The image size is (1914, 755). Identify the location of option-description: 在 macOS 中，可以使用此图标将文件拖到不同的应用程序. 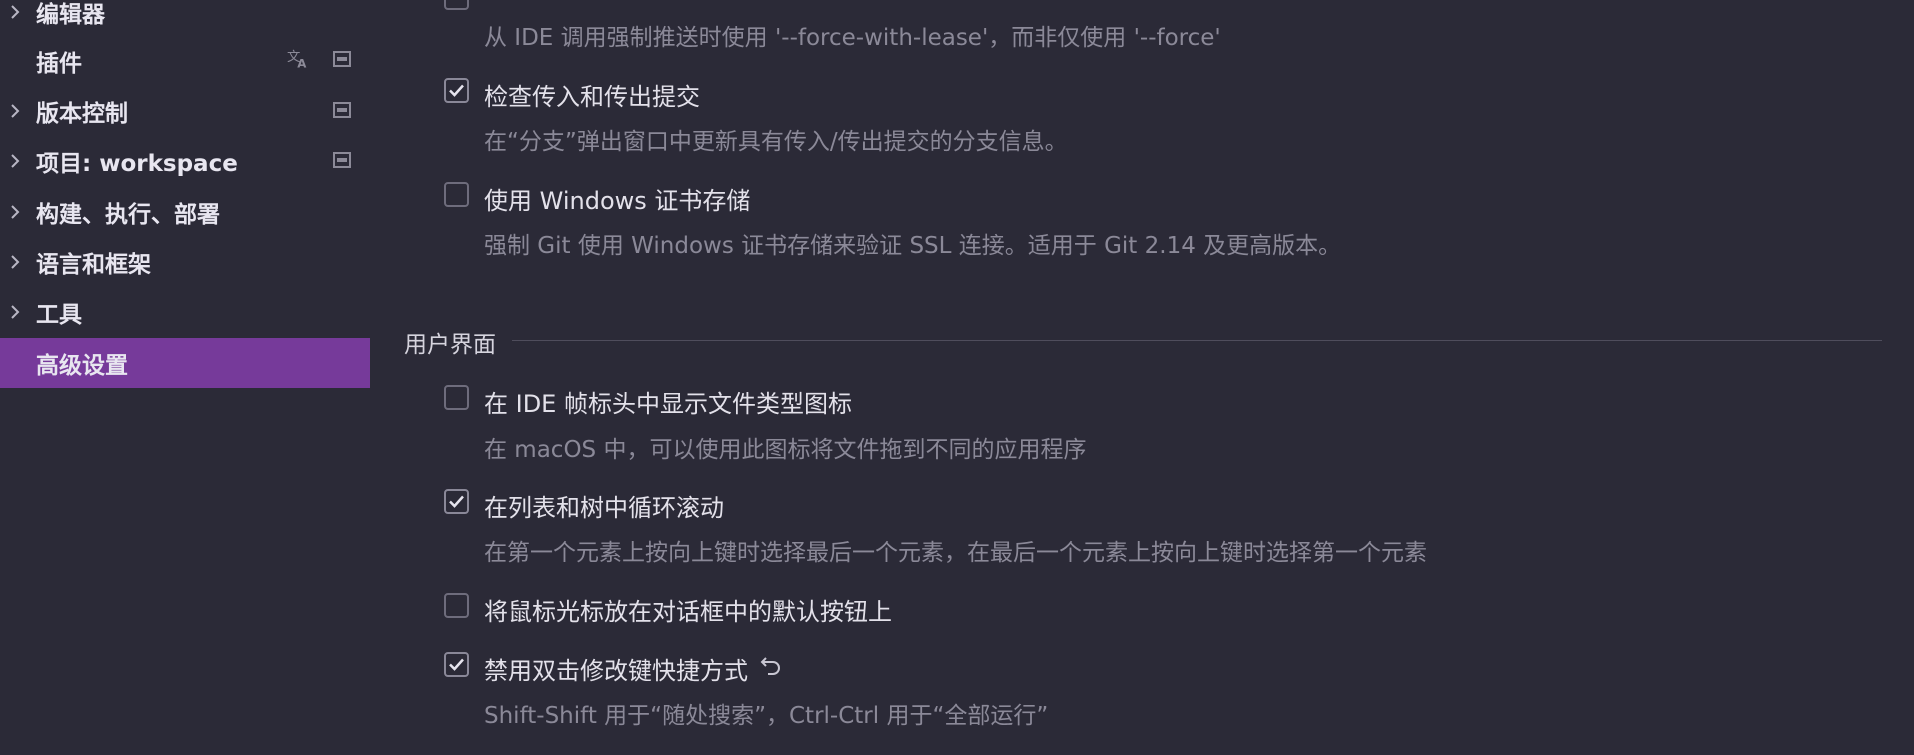
(785, 450).